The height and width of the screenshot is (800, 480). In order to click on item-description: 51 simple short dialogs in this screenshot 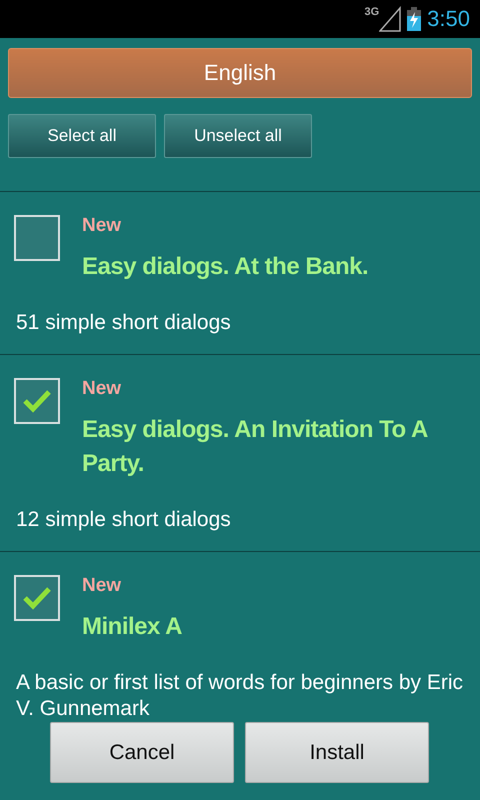, I will do `click(124, 323)`.